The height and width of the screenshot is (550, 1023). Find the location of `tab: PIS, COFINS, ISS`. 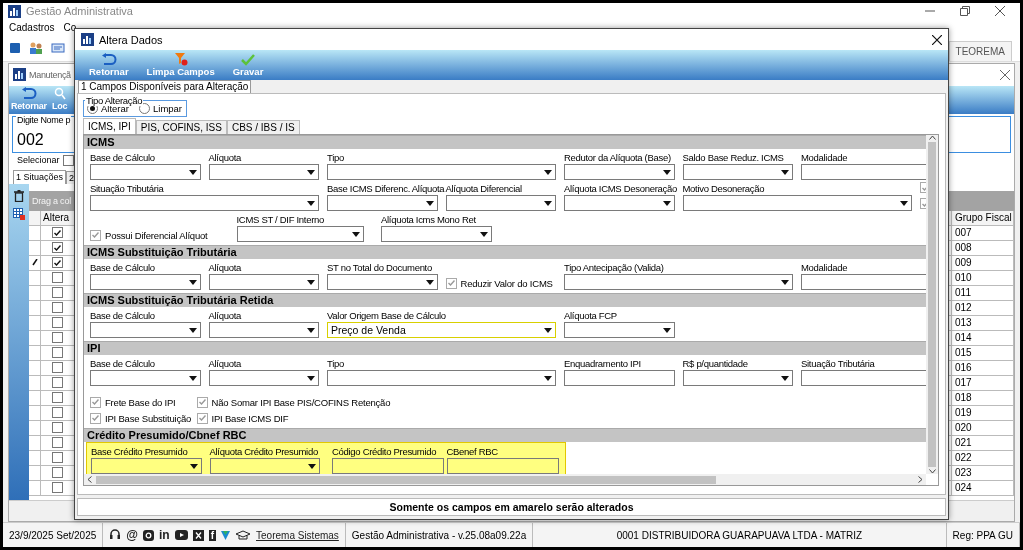

tab: PIS, COFINS, ISS is located at coordinates (181, 127).